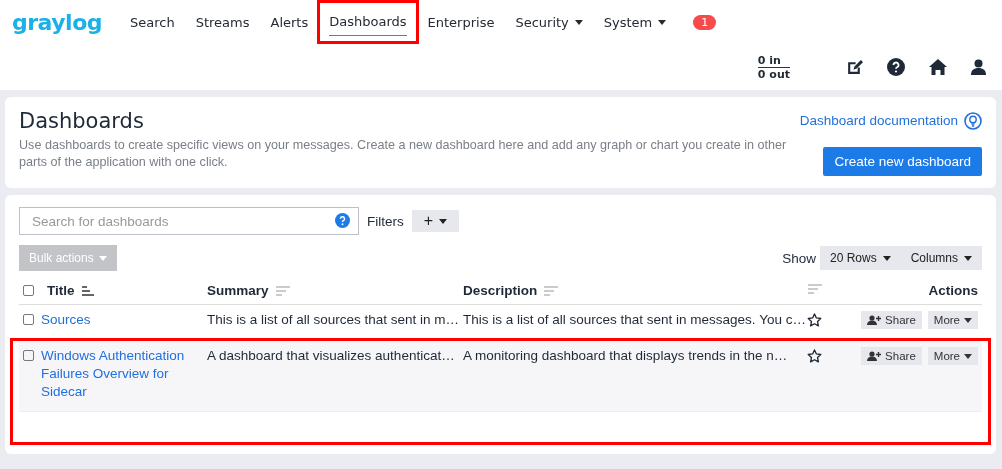  I want to click on column-header: Description, so click(500, 290).